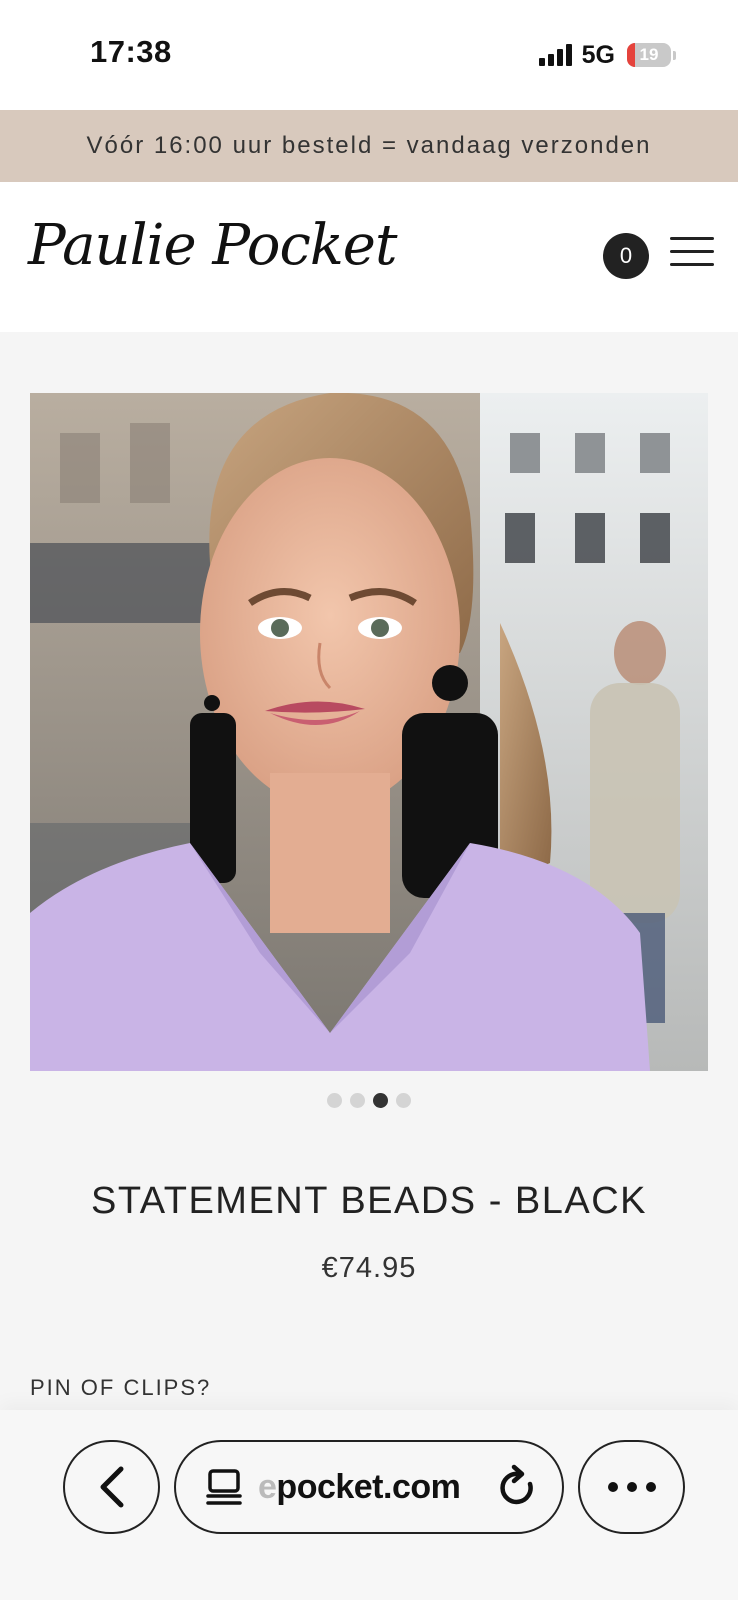 This screenshot has width=738, height=1600. I want to click on battery-icon: 19, so click(649, 55).